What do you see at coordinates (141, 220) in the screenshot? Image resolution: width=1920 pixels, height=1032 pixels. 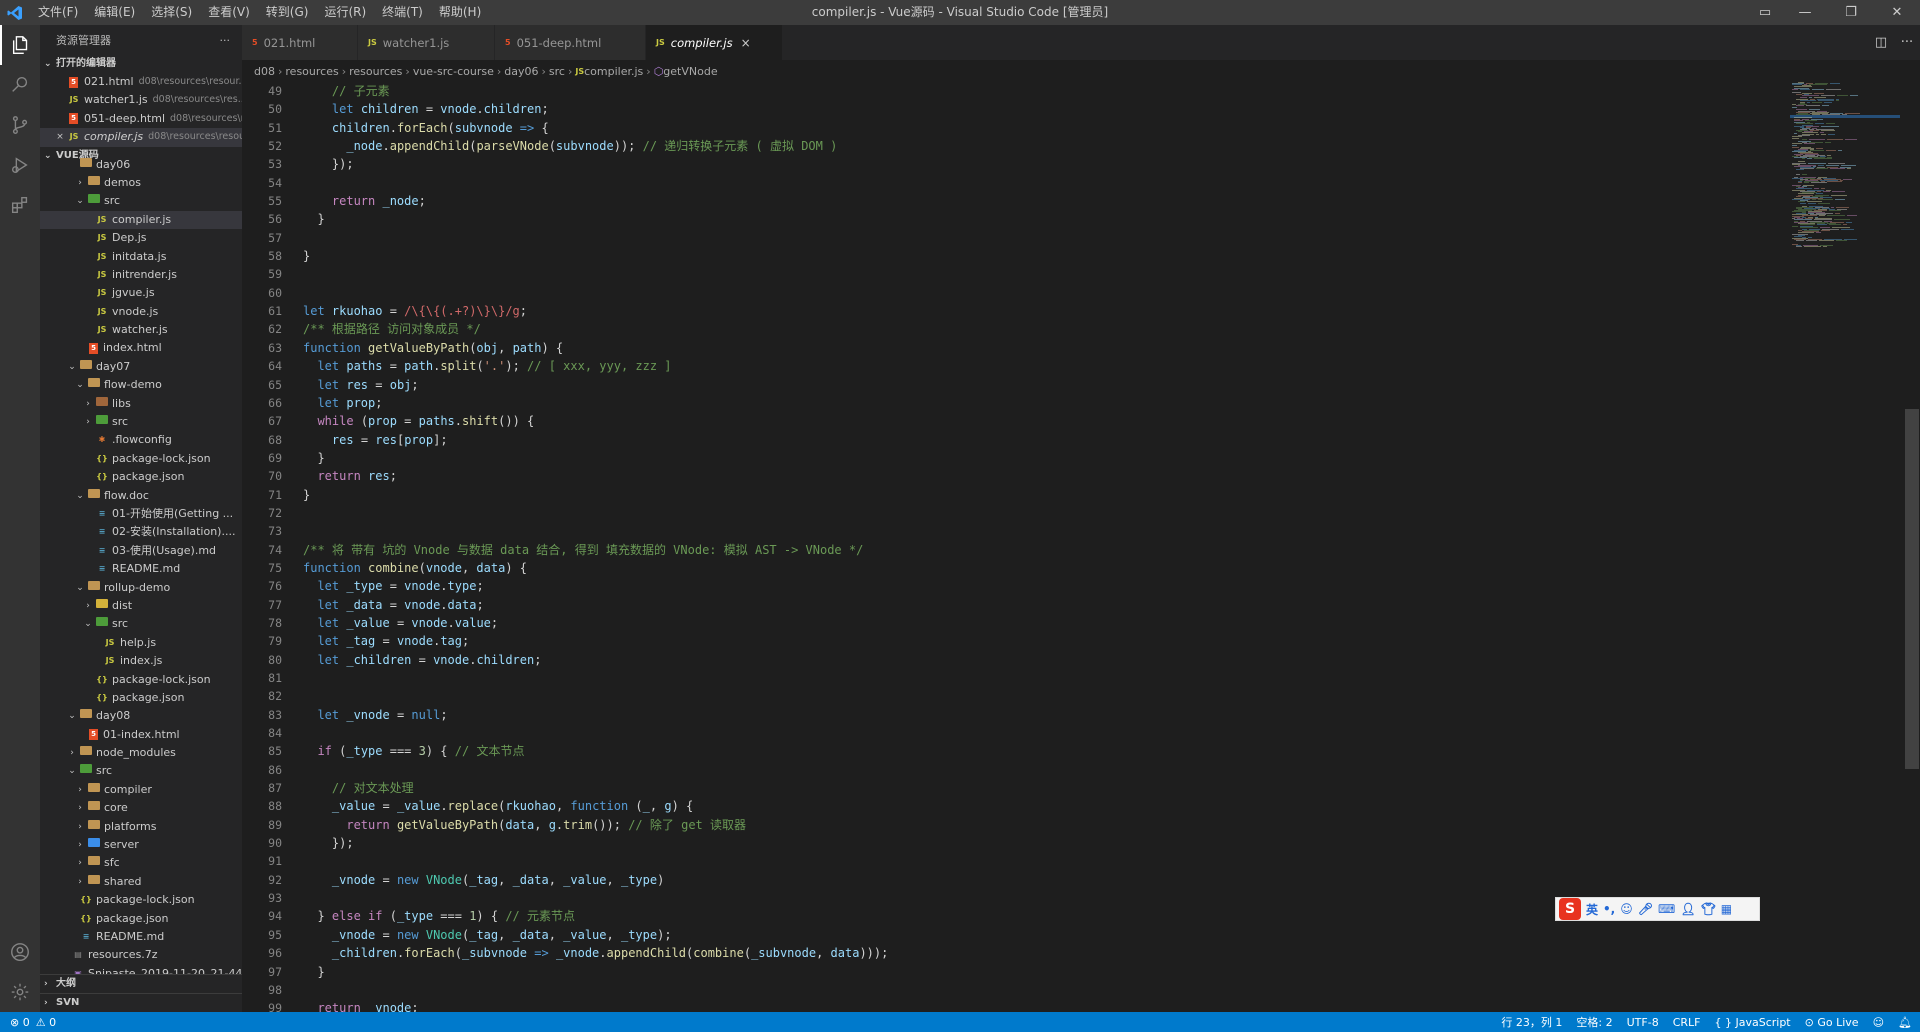 I see `tree-file: JS compiler.js` at bounding box center [141, 220].